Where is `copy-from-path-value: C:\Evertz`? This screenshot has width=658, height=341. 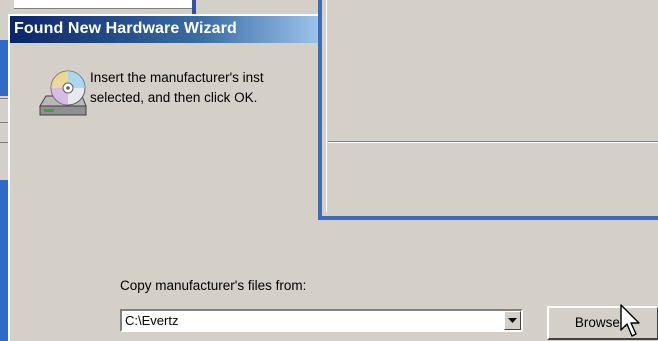 copy-from-path-value: C:\Evertz is located at coordinates (151, 320).